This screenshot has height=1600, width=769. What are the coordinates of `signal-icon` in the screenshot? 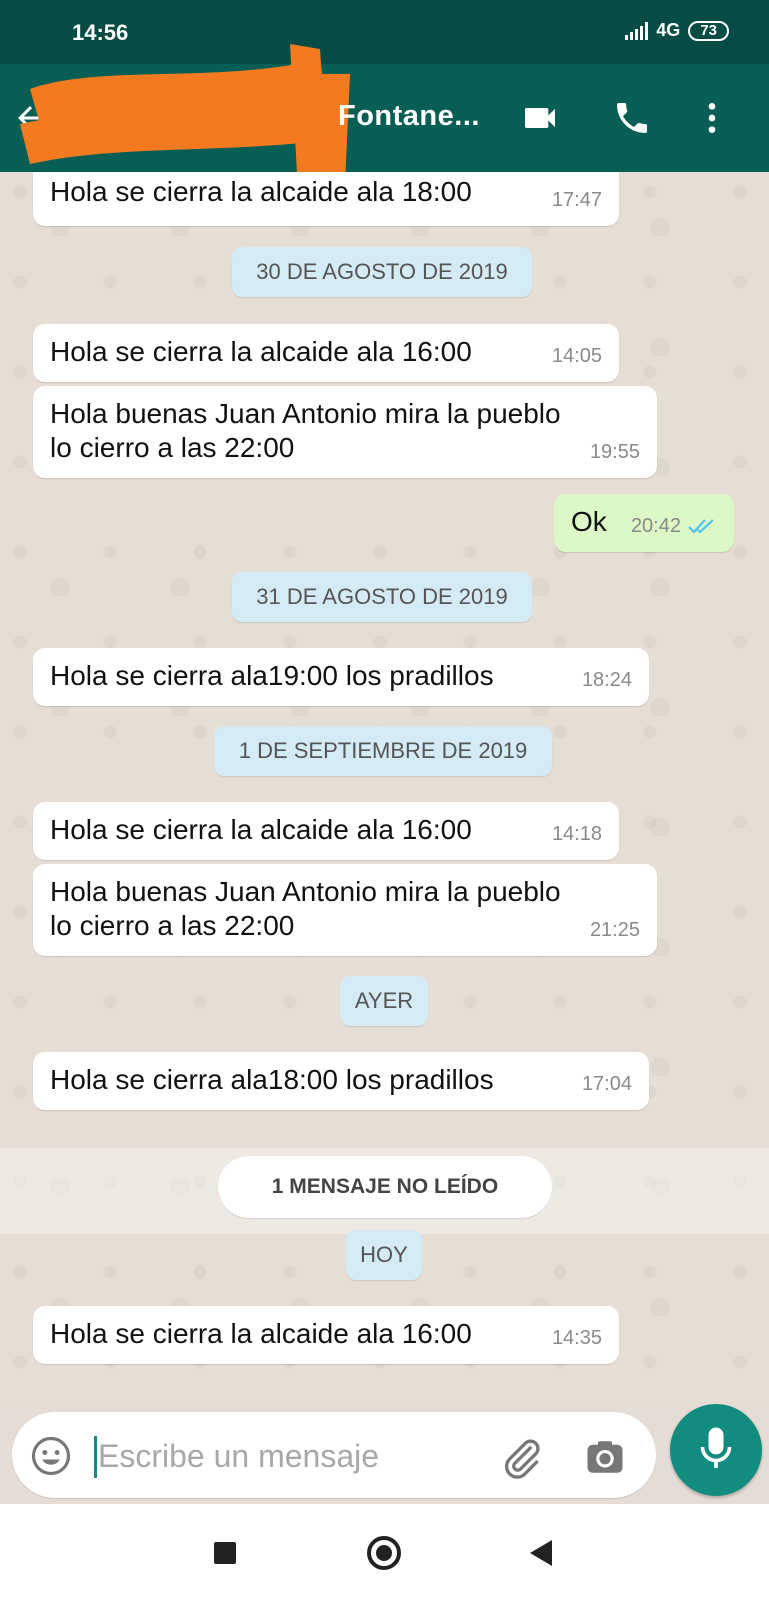 It's located at (637, 30).